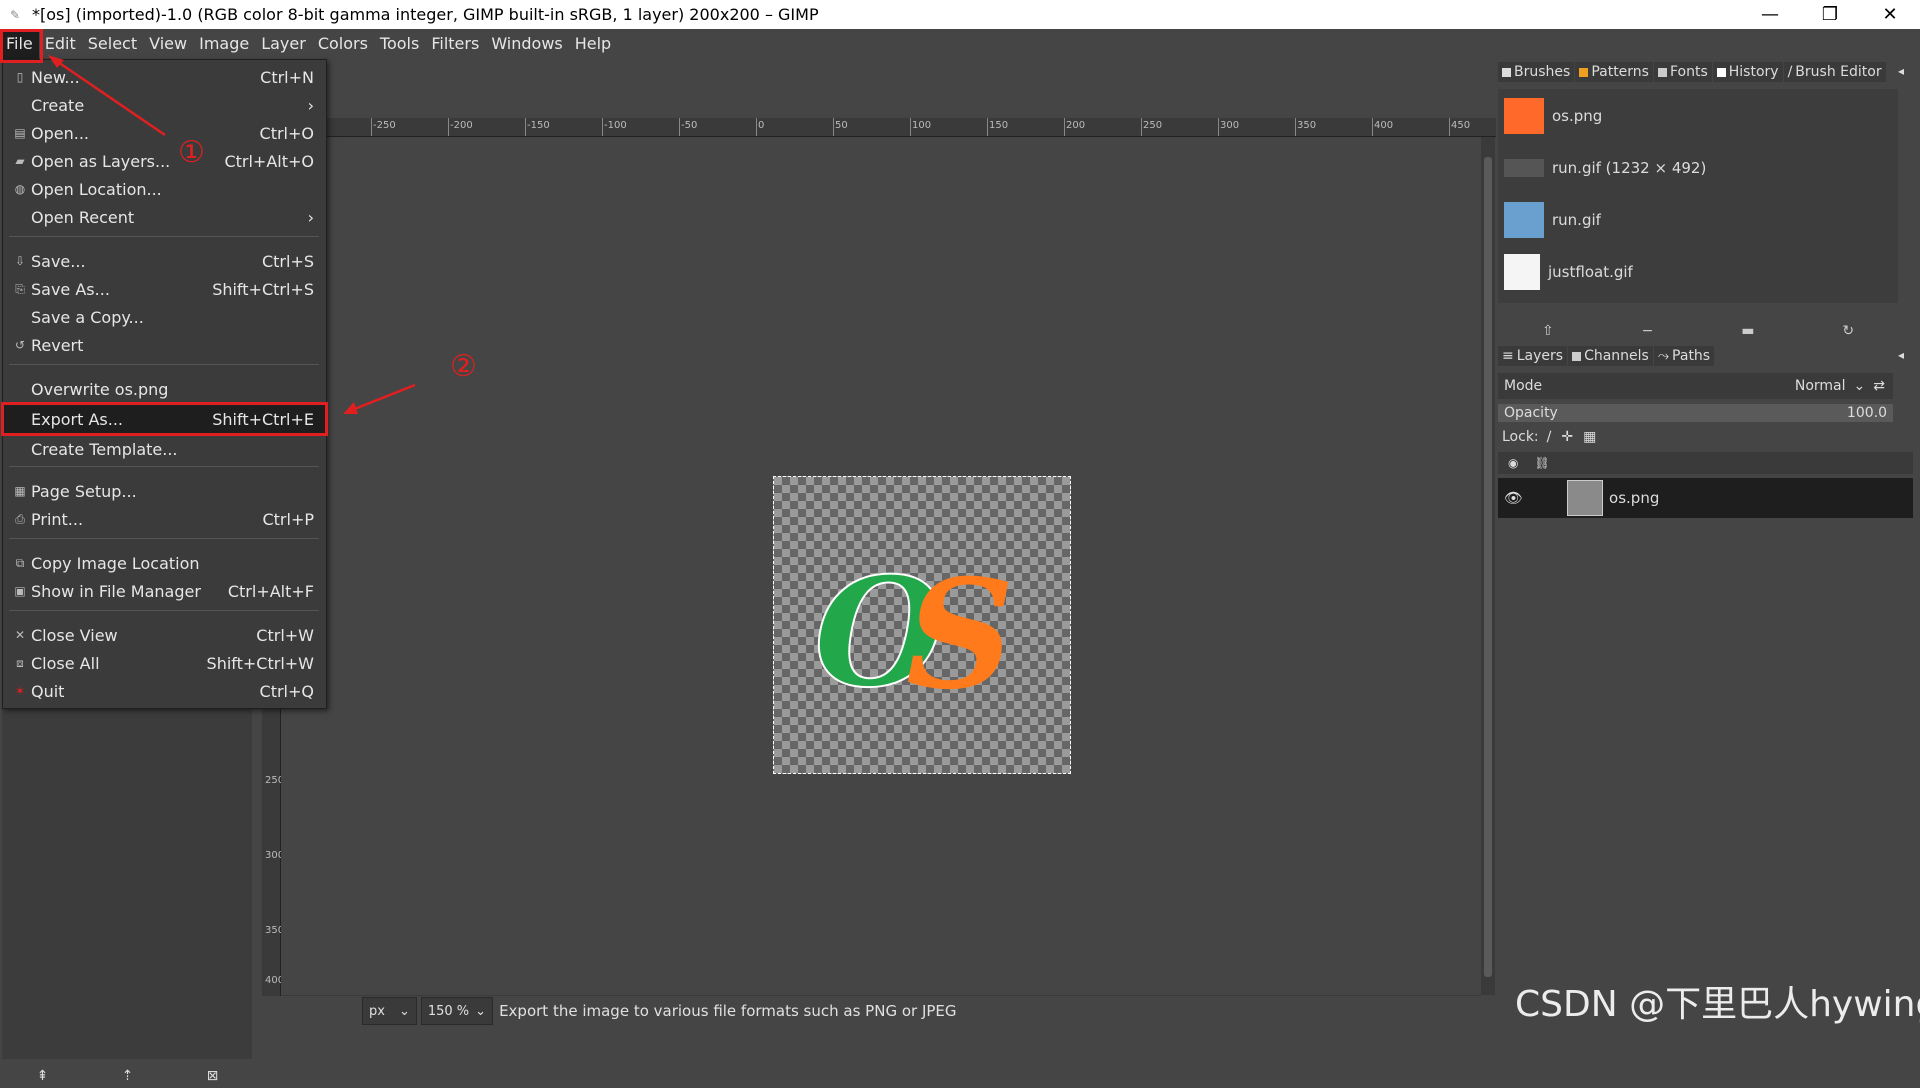  What do you see at coordinates (164, 389) in the screenshot?
I see `menu-item-overwrite: Overwrite os.png` at bounding box center [164, 389].